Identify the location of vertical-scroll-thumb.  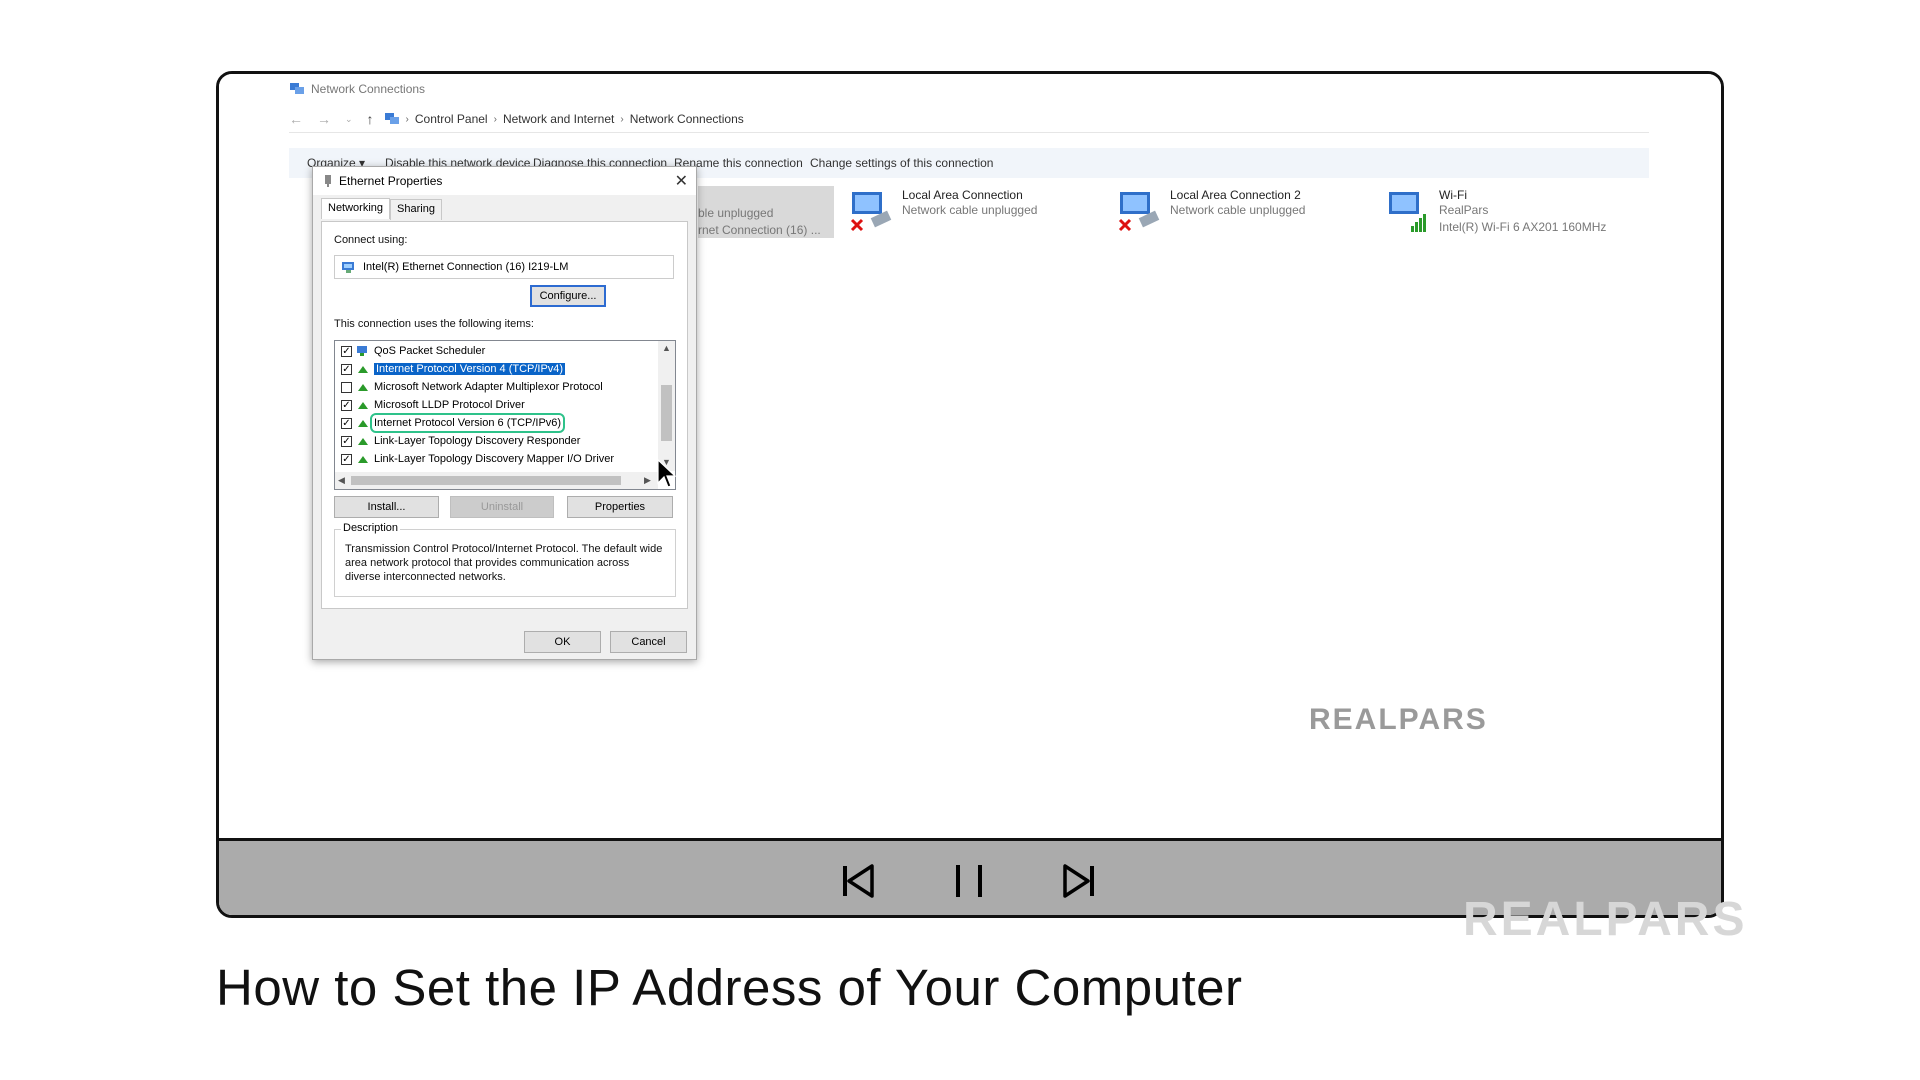
(666, 413).